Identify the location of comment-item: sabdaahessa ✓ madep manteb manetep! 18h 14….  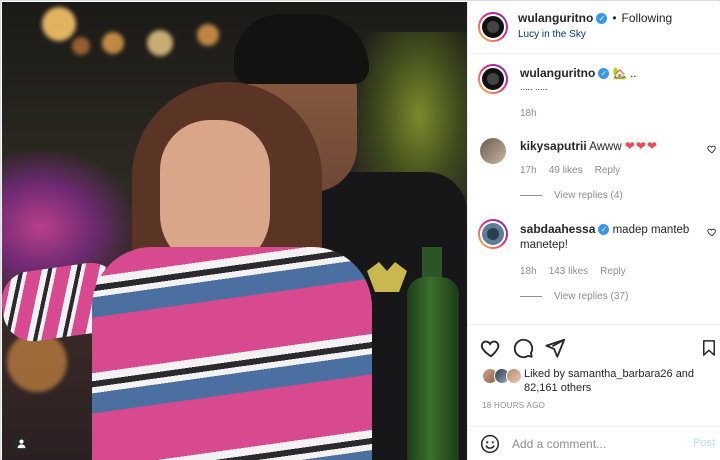
(594, 264).